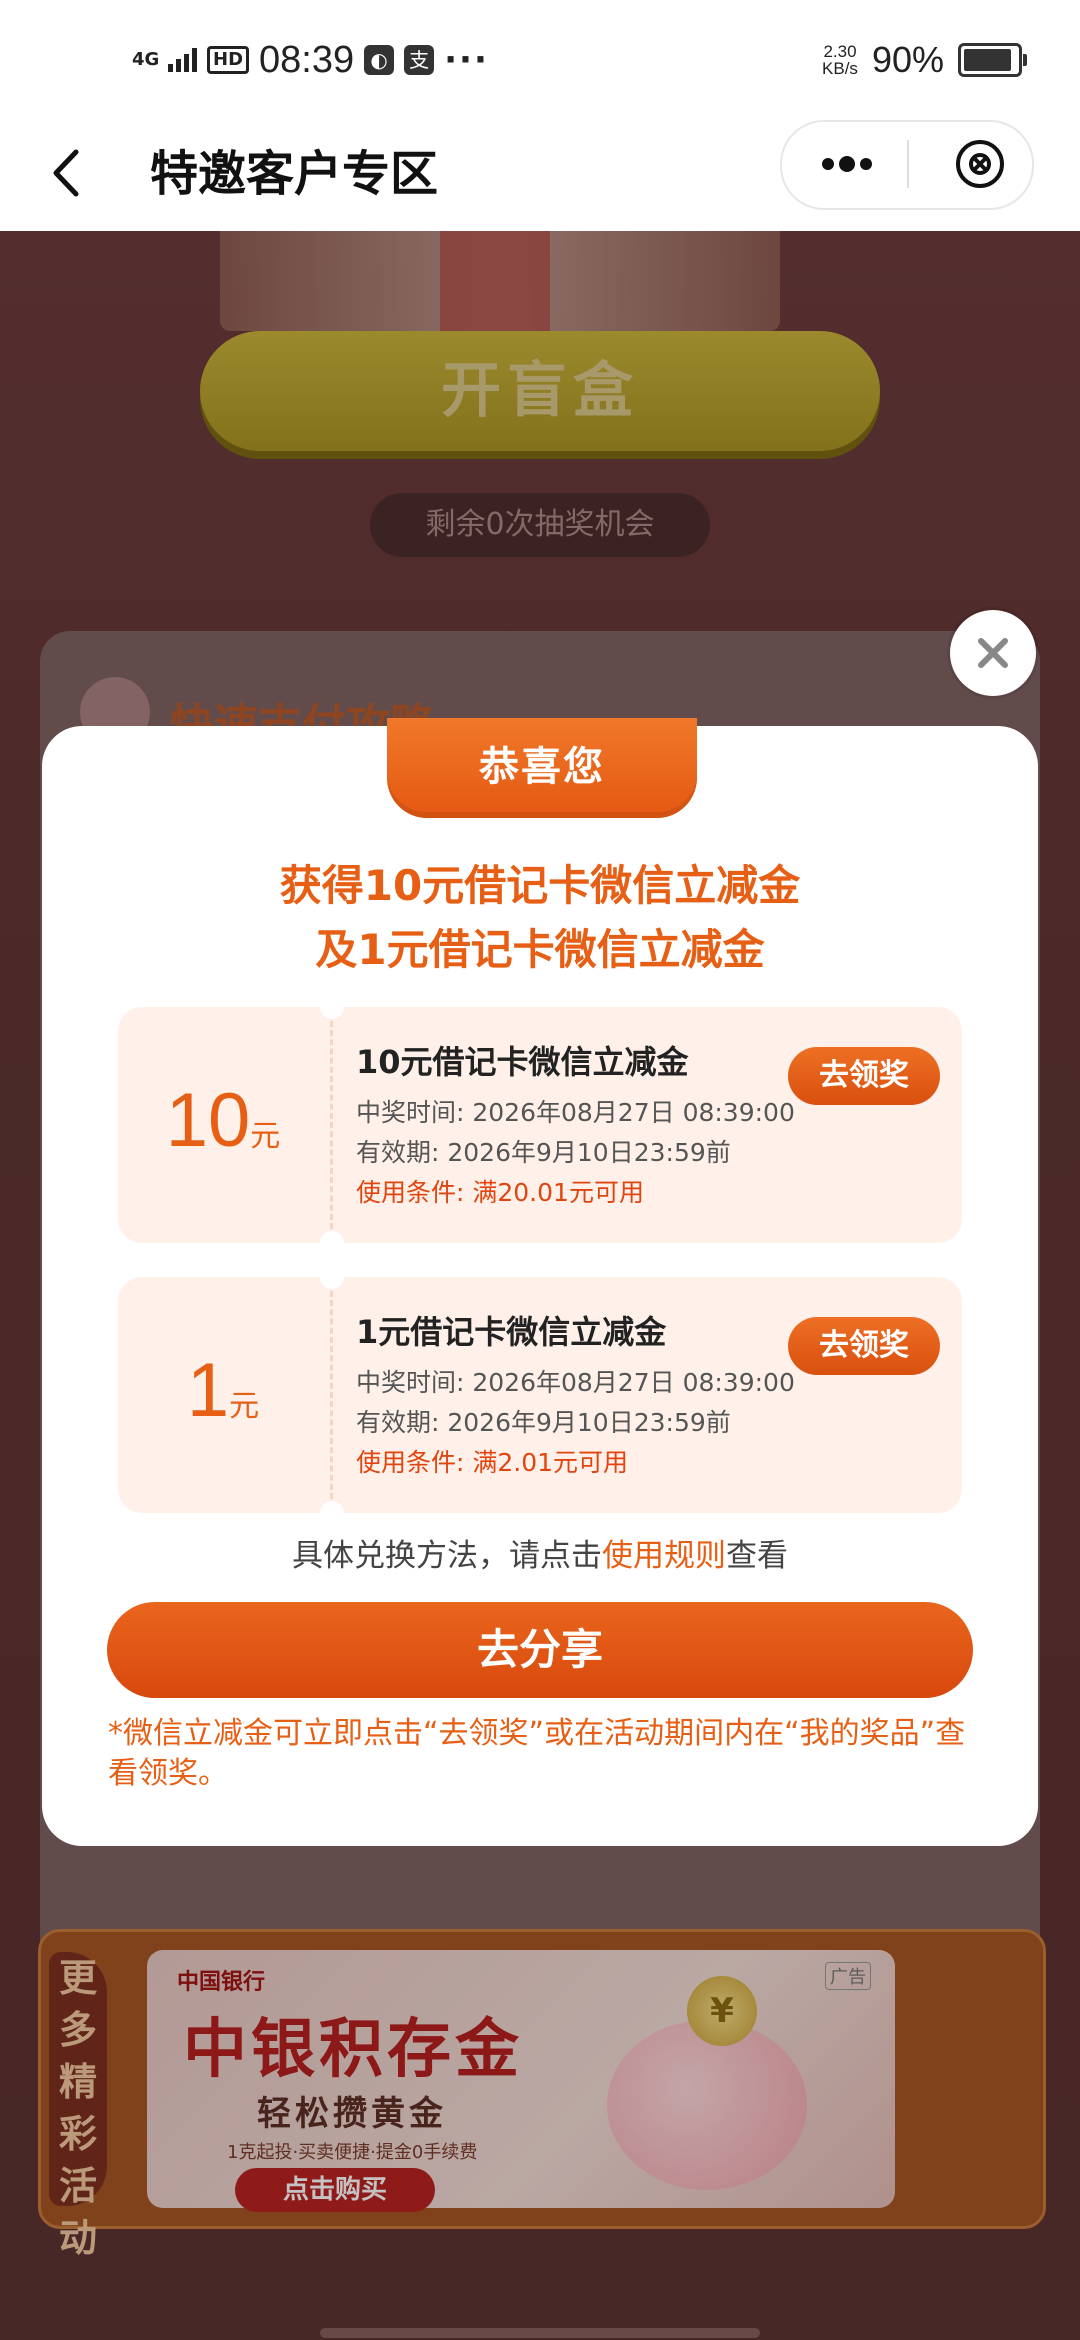 This screenshot has width=1080, height=2340. I want to click on network-speed: 2.30 KB/s, so click(840, 60).